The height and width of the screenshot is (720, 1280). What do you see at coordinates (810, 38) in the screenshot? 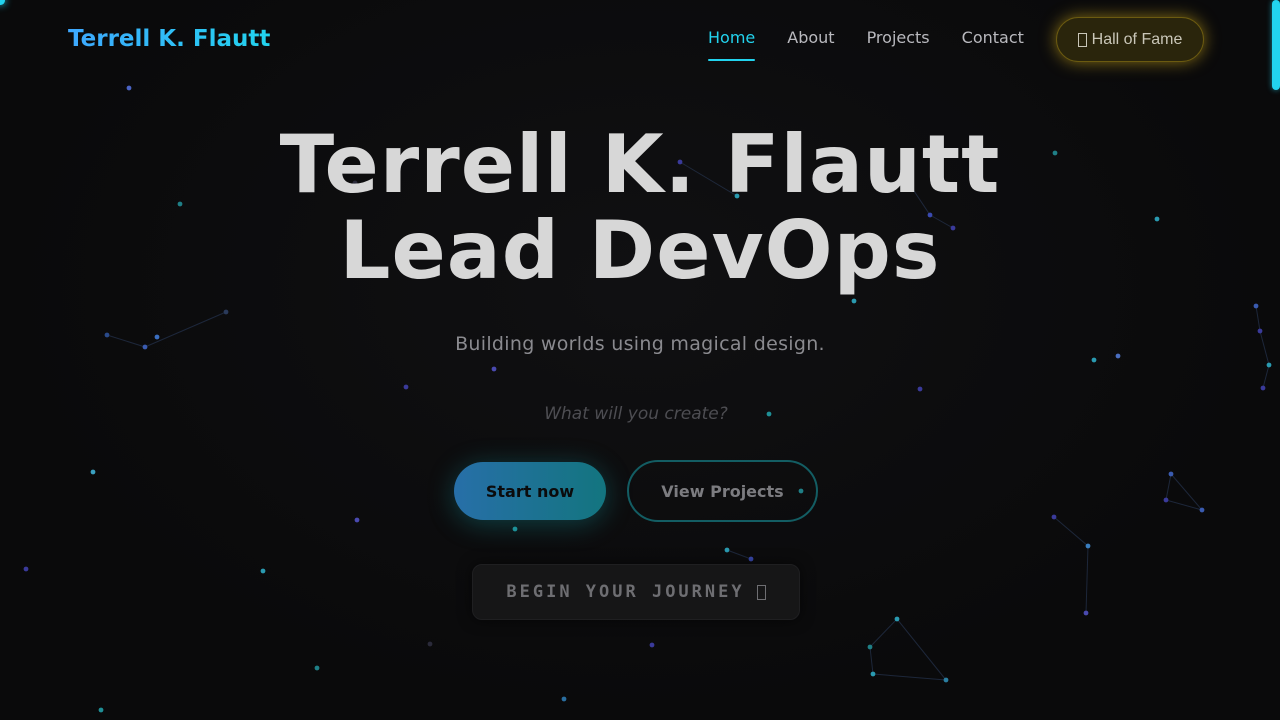
I see `nav-link-about: About` at bounding box center [810, 38].